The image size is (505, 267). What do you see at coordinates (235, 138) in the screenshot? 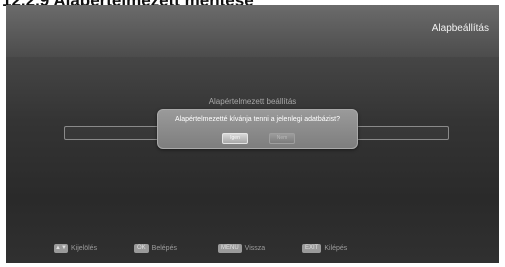
I see `yes-button: Igen` at bounding box center [235, 138].